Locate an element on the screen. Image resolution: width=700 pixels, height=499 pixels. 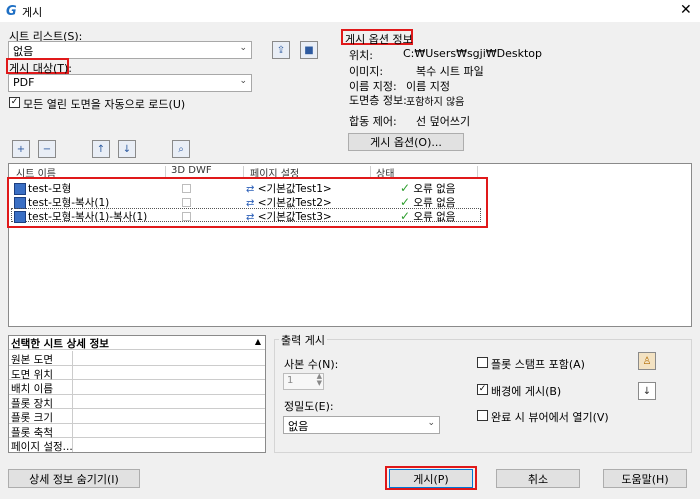
auto-load-checkbox: ✓ is located at coordinates (14, 102).